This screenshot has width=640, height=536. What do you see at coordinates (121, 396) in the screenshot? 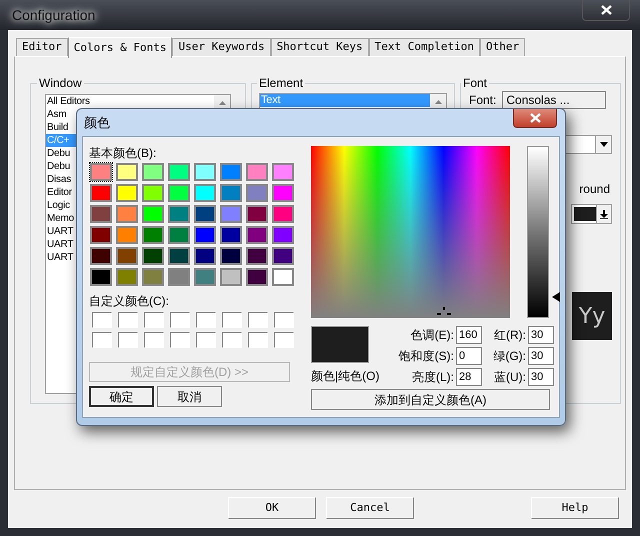
I see `ok-button: 确定` at bounding box center [121, 396].